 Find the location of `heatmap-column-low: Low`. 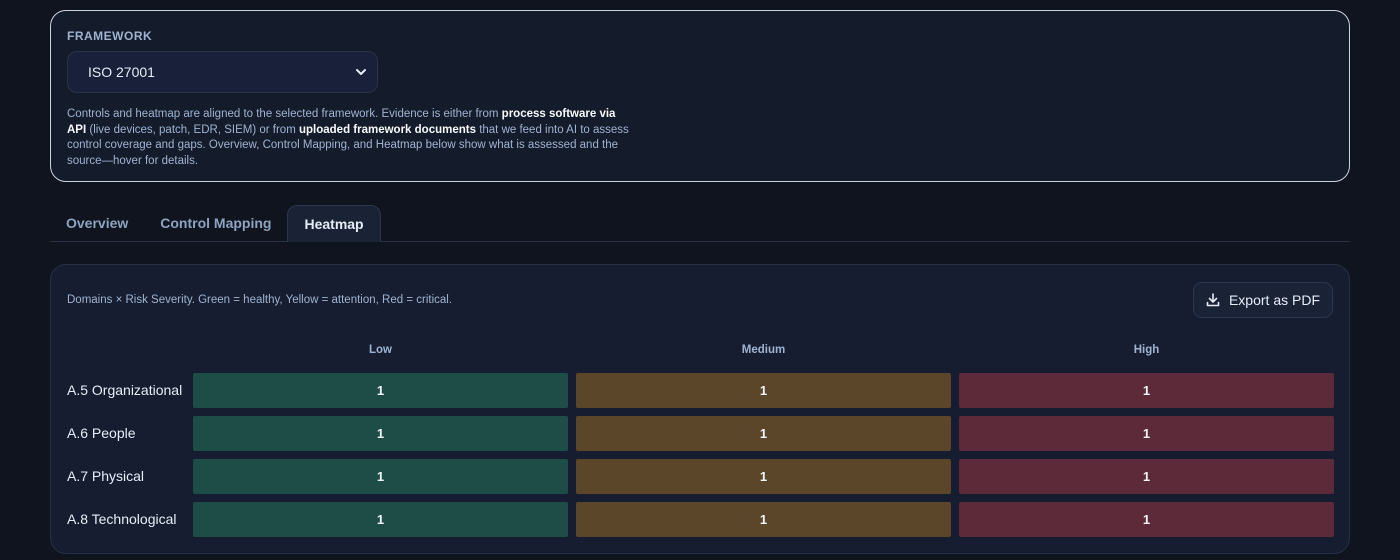

heatmap-column-low: Low is located at coordinates (380, 350).